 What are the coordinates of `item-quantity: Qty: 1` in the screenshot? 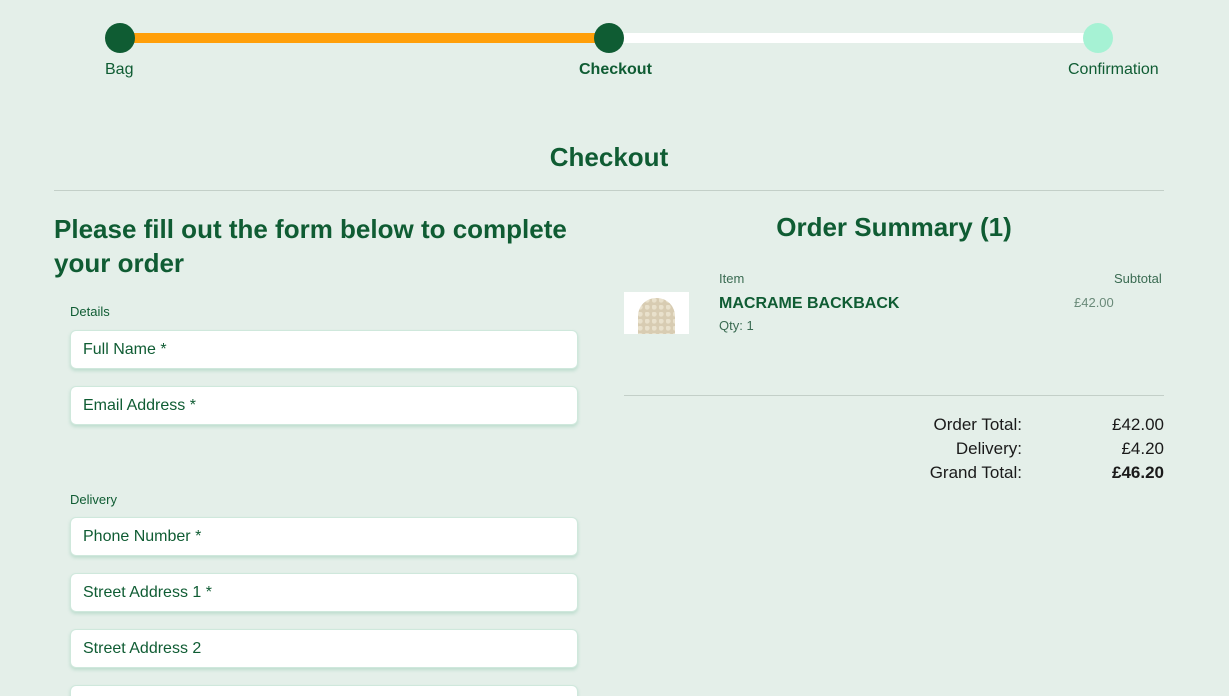 It's located at (736, 325).